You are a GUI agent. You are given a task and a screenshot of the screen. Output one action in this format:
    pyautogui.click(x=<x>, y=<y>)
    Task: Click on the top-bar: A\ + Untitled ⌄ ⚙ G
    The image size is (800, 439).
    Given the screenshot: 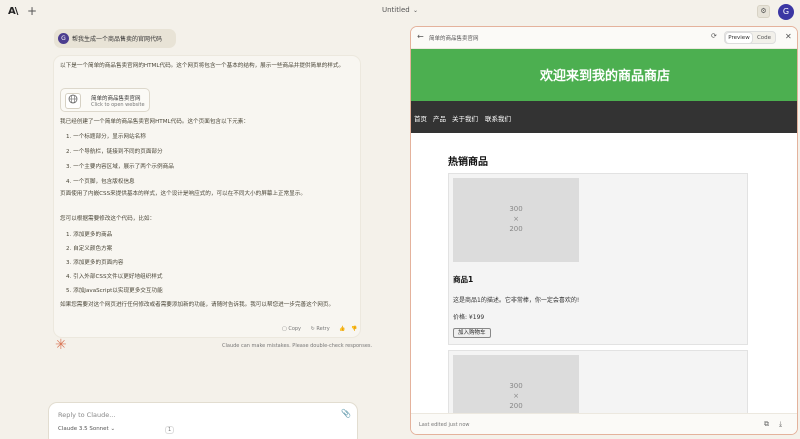 What is the action you would take?
    pyautogui.click(x=400, y=13)
    